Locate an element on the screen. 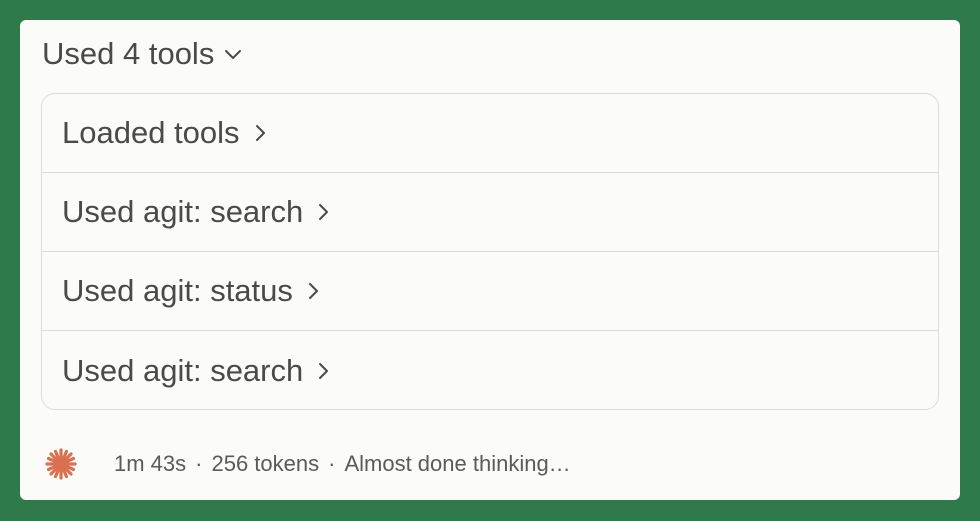 The height and width of the screenshot is (521, 980). tool-item-loaded-tools: Loaded tools is located at coordinates (490, 133).